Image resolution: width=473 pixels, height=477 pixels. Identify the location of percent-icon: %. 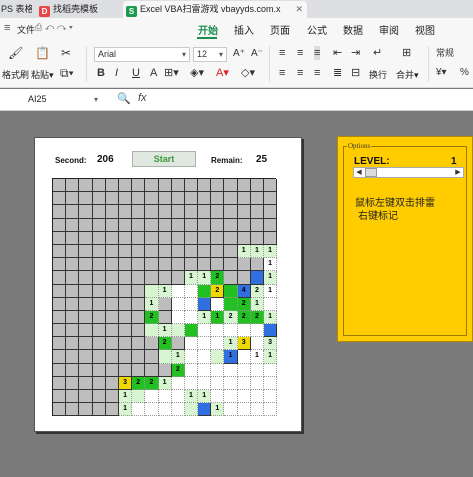
(464, 73).